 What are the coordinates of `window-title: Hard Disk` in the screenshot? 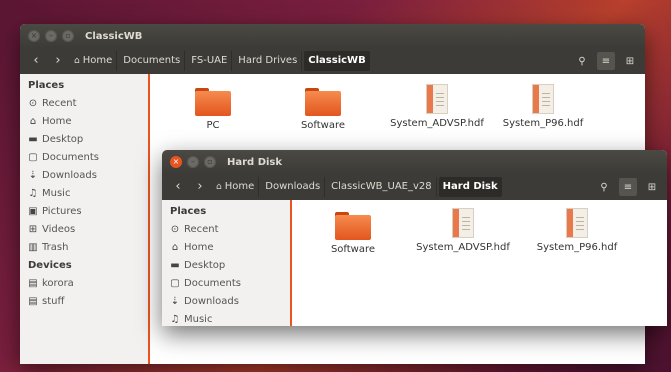 It's located at (255, 162).